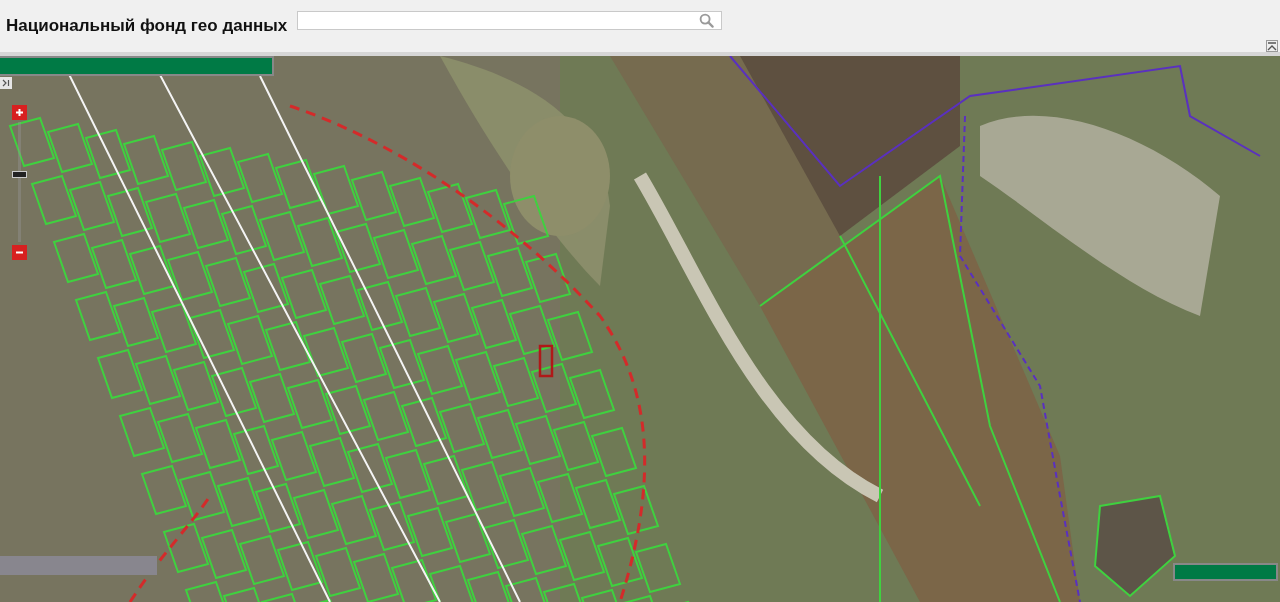  I want to click on search-icon, so click(707, 20).